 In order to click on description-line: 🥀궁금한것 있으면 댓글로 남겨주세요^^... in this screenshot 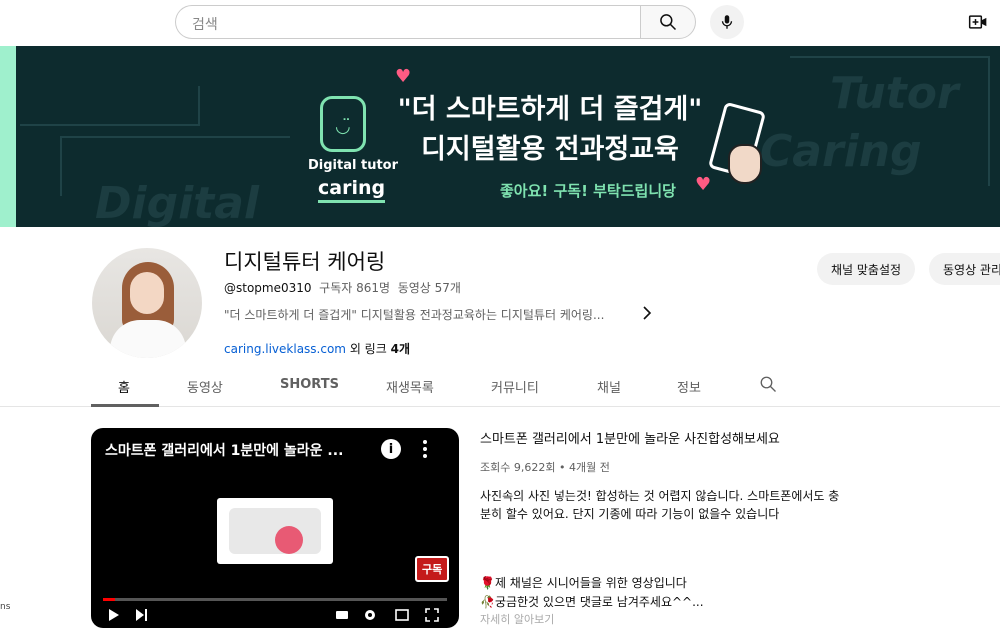, I will do `click(592, 602)`.